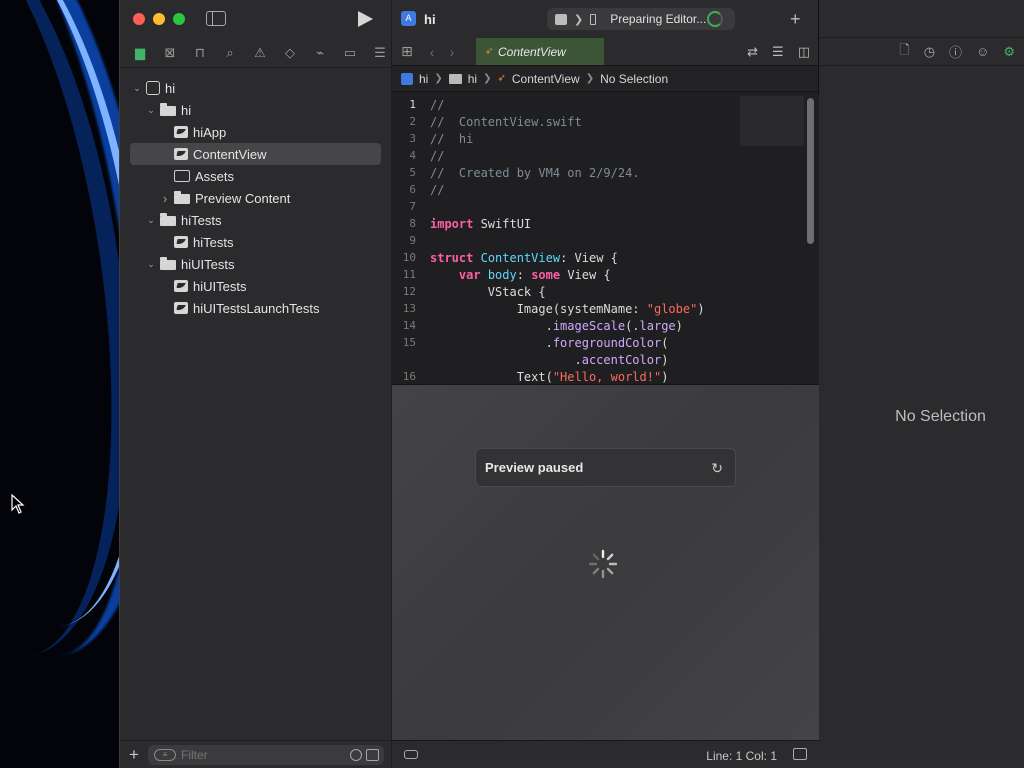  What do you see at coordinates (800, 754) in the screenshot?
I see `debug-area-toggle-icon` at bounding box center [800, 754].